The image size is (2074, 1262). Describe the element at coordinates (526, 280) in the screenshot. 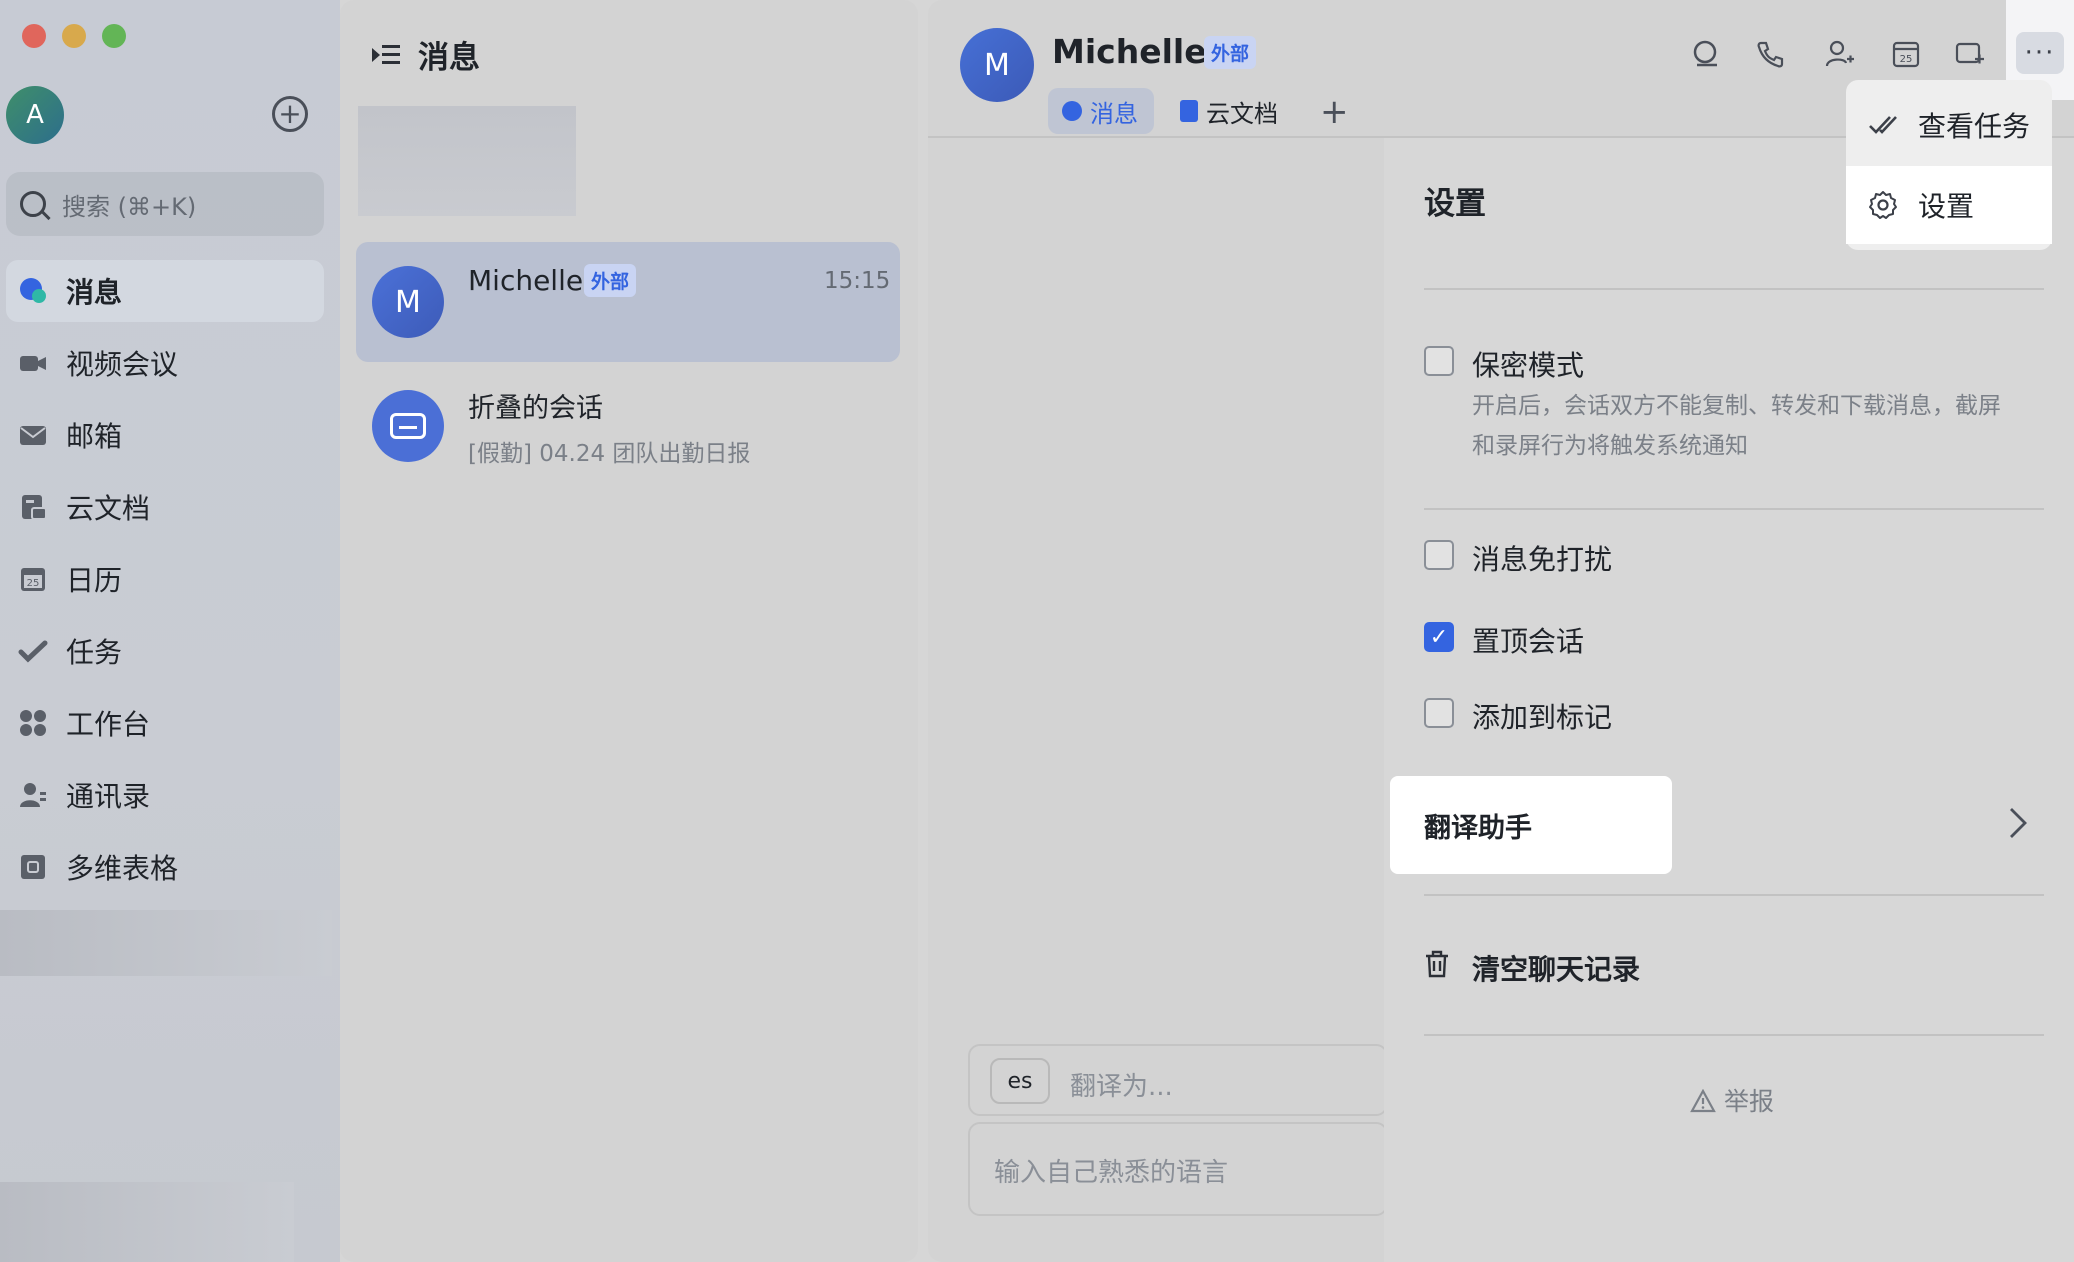

I see `chat-name: Michelle` at that location.